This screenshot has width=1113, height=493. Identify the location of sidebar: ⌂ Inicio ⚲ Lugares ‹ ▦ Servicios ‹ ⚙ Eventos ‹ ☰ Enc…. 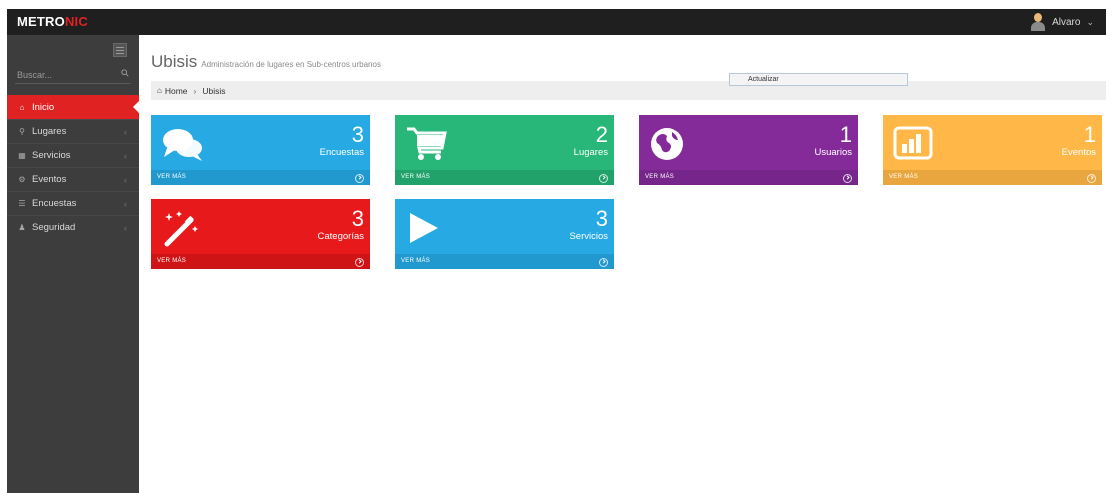
(73, 264).